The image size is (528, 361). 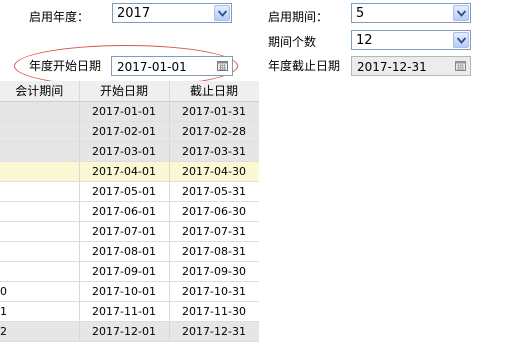 What do you see at coordinates (411, 40) in the screenshot?
I see `period-count-select: 12` at bounding box center [411, 40].